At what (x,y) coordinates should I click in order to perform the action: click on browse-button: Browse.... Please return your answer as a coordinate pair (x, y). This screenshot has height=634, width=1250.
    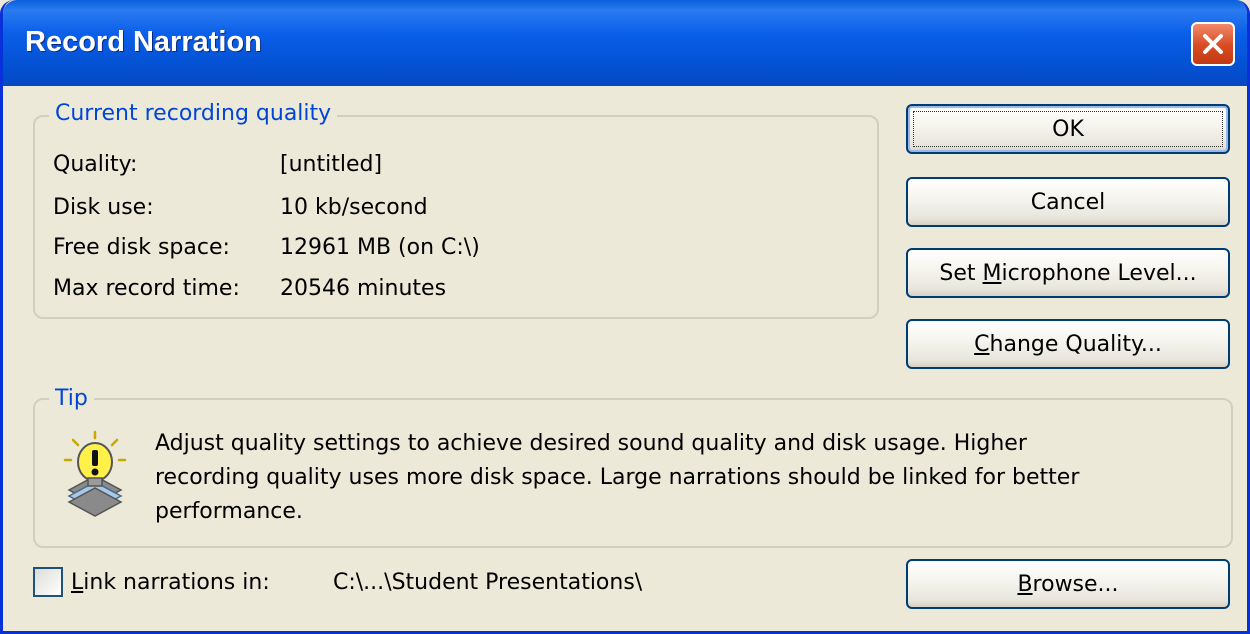
    Looking at the image, I should click on (1068, 584).